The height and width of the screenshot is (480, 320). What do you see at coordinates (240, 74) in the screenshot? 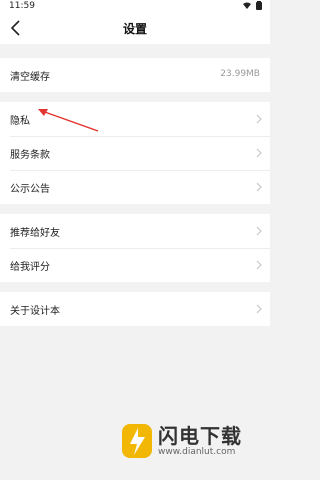
I see `cache-size-value: 23.99MB` at bounding box center [240, 74].